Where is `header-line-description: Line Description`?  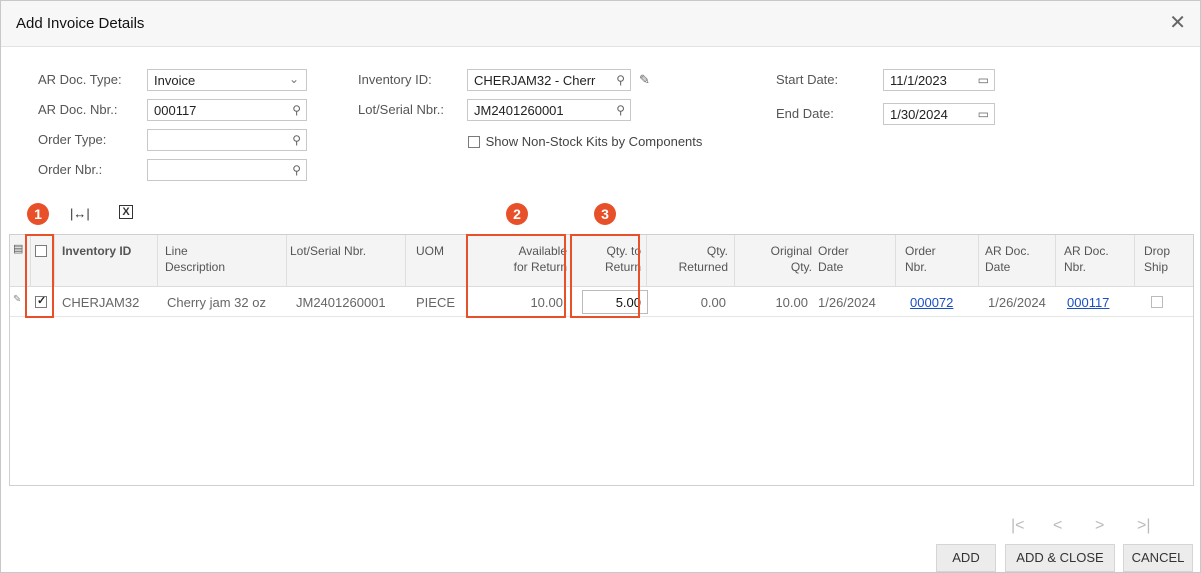 header-line-description: Line Description is located at coordinates (195, 259).